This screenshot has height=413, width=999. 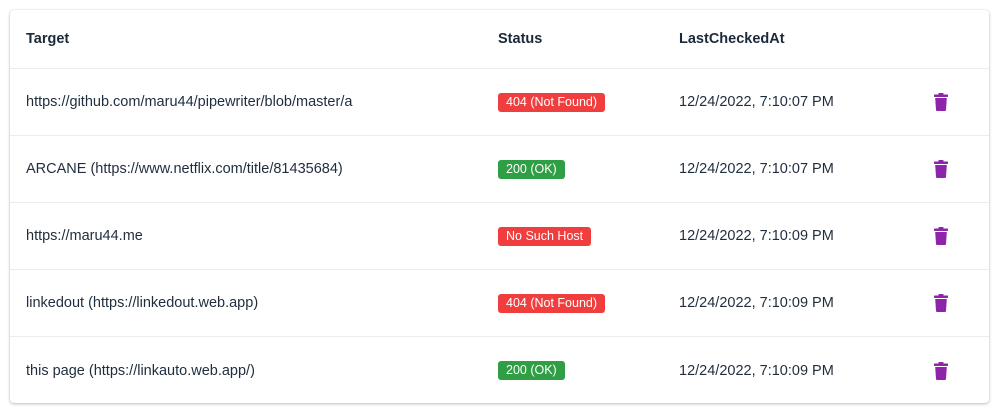 What do you see at coordinates (142, 303) in the screenshot?
I see `target-text: linkedout (https://linkedout.web.app)` at bounding box center [142, 303].